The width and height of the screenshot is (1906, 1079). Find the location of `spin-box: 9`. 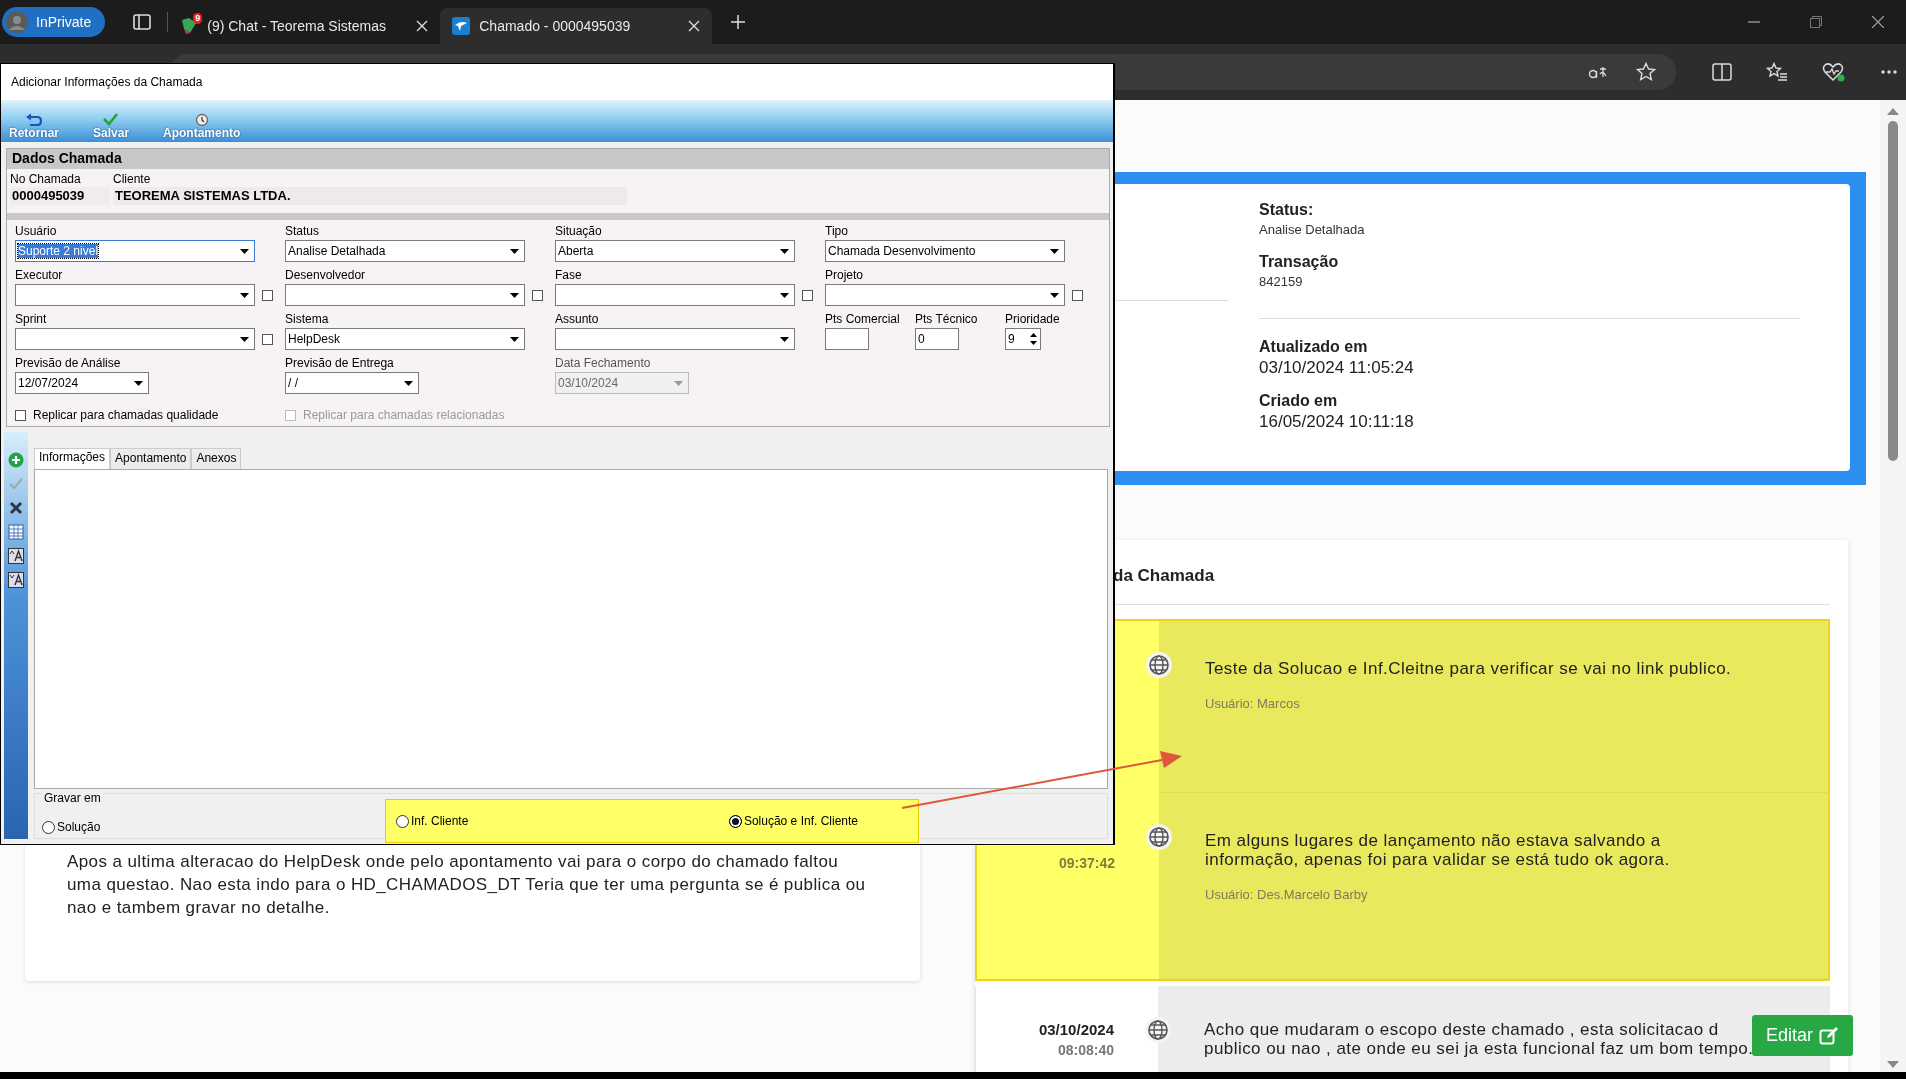

spin-box: 9 is located at coordinates (1023, 339).